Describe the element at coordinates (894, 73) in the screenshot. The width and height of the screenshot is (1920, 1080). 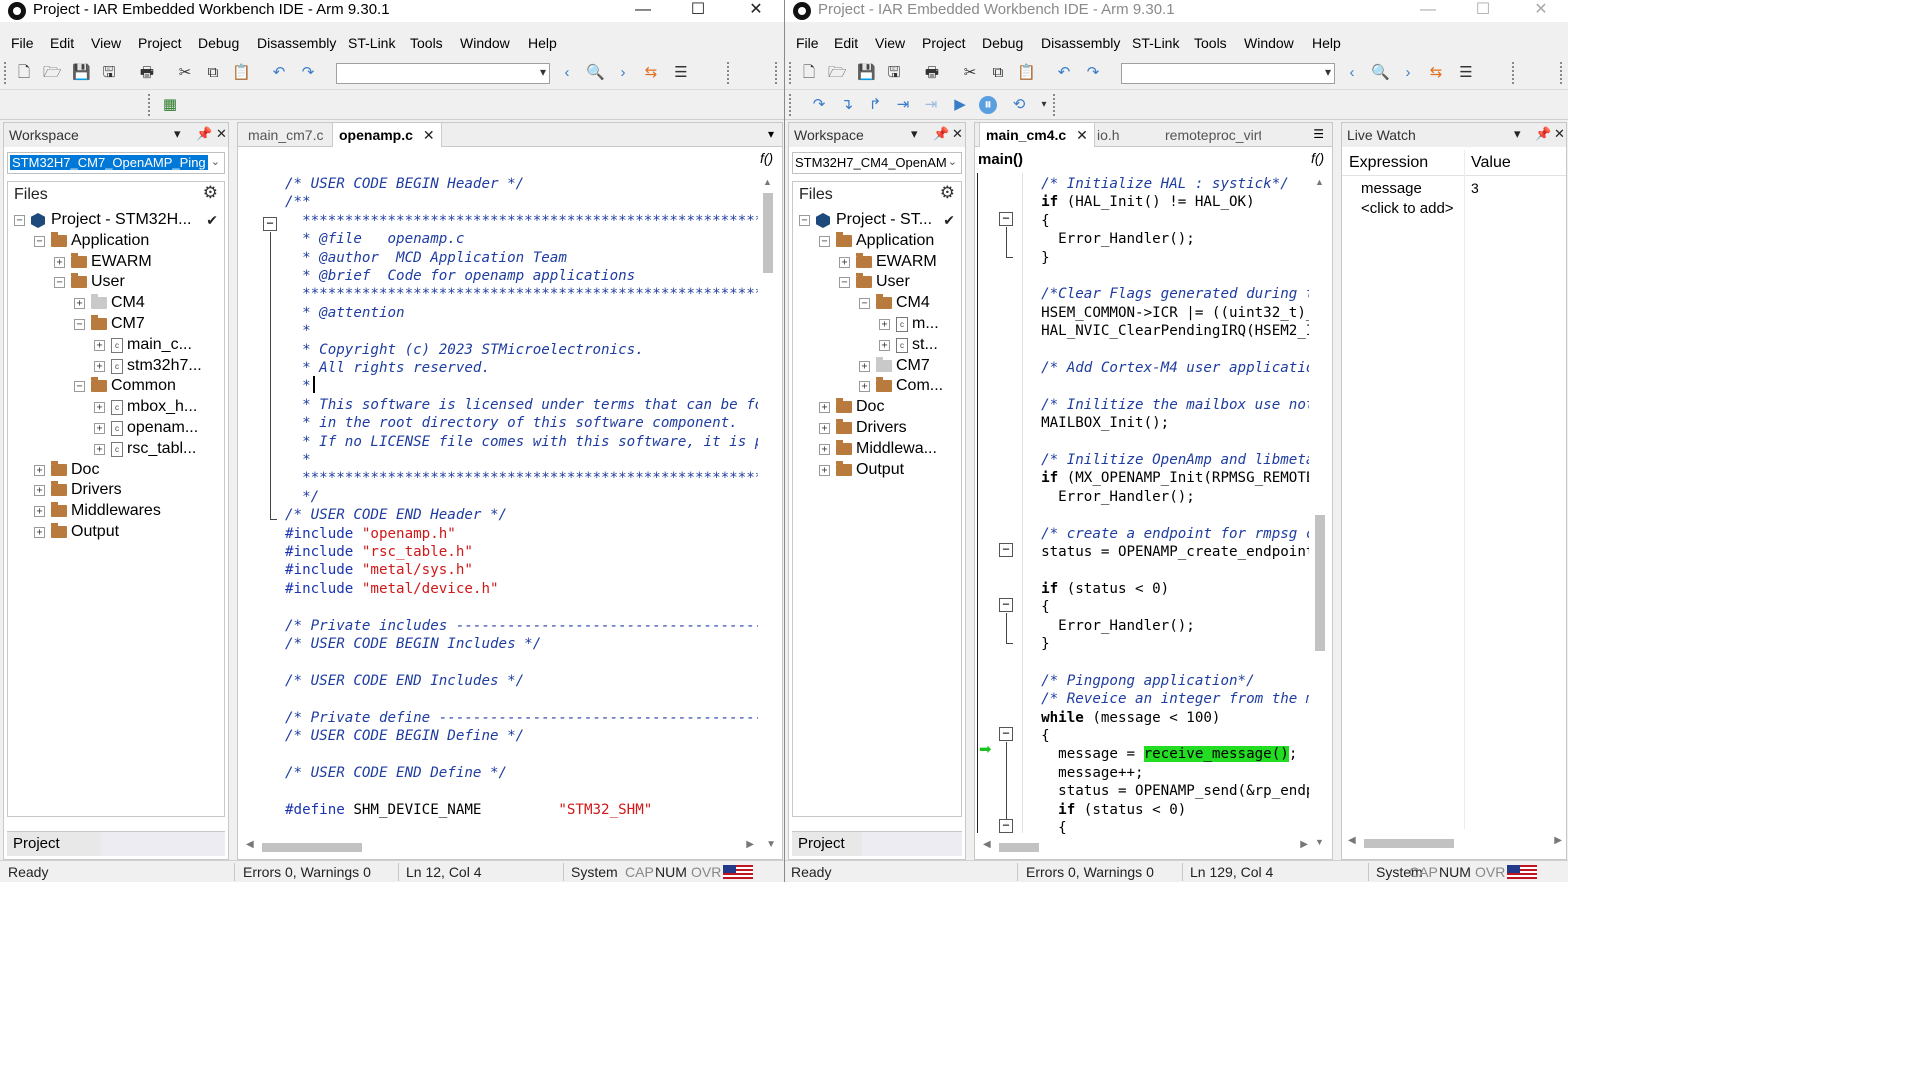
I see `save-all-icon: 🖫` at that location.